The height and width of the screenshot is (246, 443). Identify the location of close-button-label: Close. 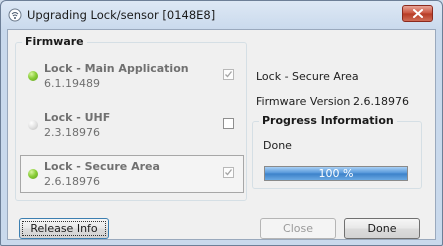
(298, 228).